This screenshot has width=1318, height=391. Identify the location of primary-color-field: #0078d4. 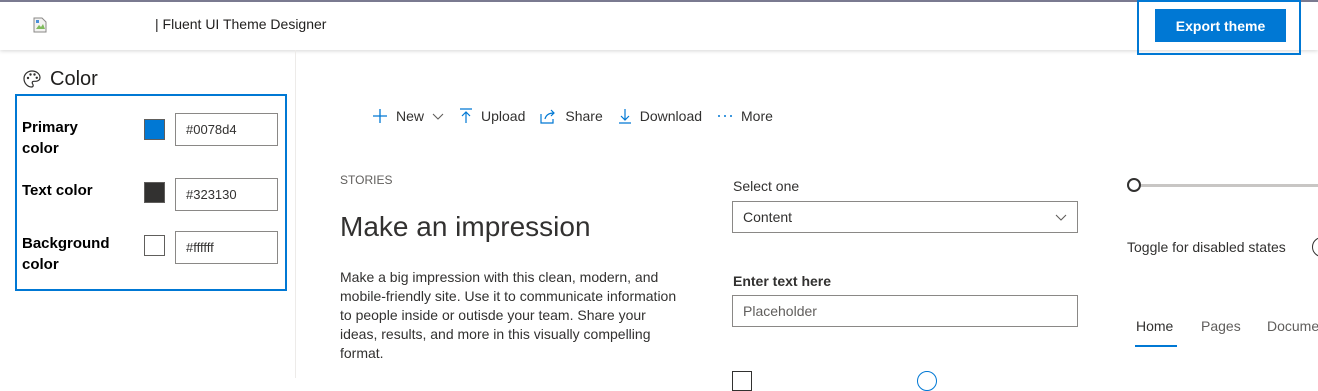
(226, 129).